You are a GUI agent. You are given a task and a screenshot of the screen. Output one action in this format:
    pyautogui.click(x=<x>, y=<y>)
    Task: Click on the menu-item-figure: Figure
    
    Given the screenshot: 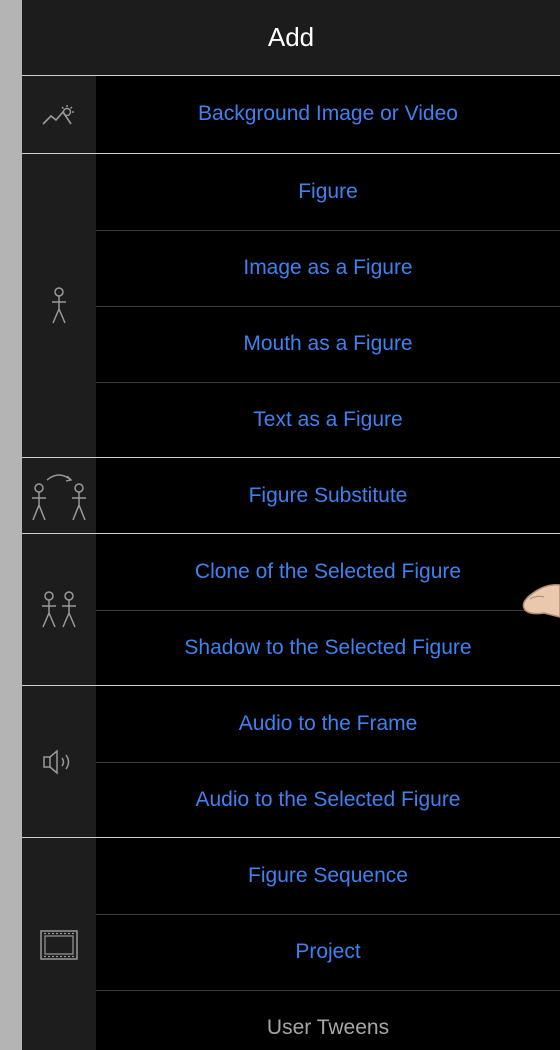 What is the action you would take?
    pyautogui.click(x=328, y=192)
    